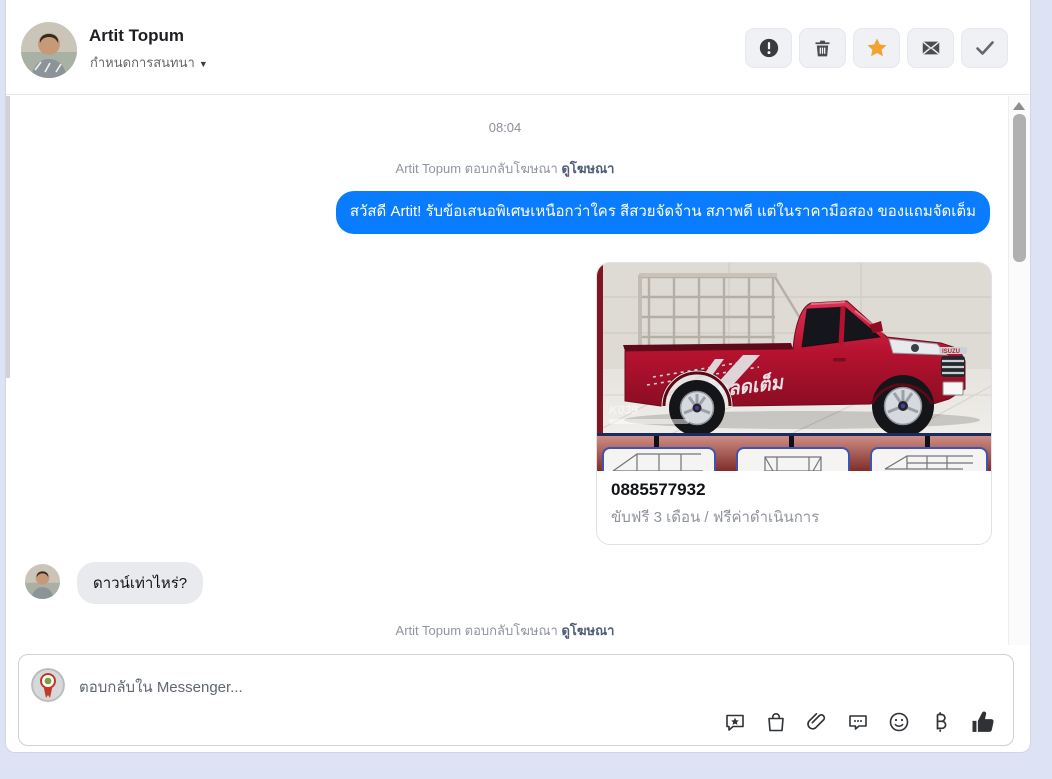 This screenshot has height=779, width=1052. What do you see at coordinates (940, 722) in the screenshot?
I see `payment-baht-icon` at bounding box center [940, 722].